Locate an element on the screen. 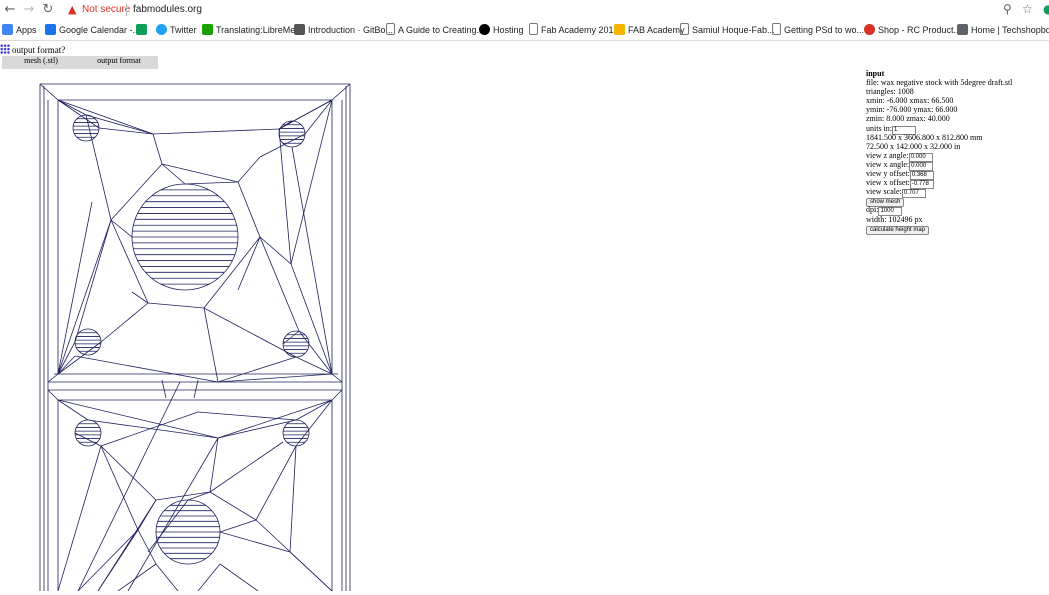 This screenshot has width=1049, height=595. security-status: Not secure is located at coordinates (106, 9).